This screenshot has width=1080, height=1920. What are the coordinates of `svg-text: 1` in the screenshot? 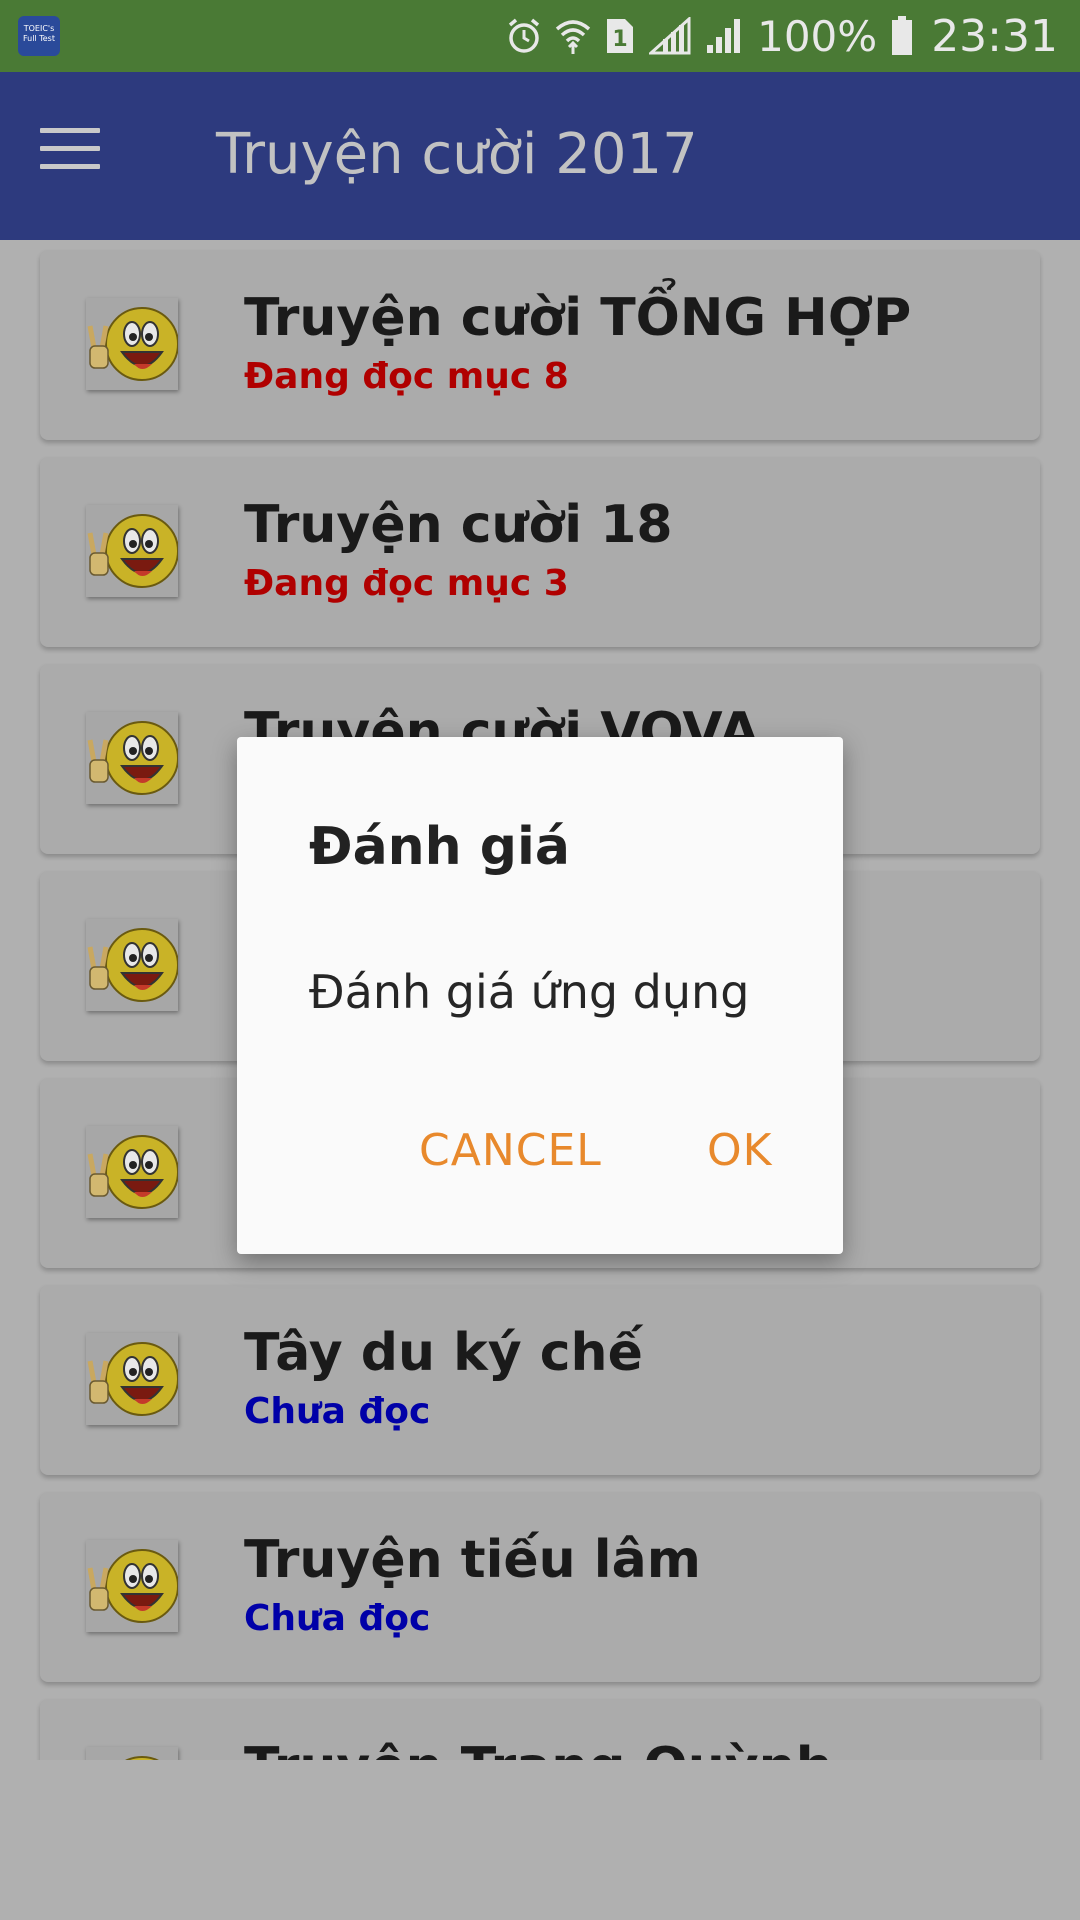 It's located at (619, 39).